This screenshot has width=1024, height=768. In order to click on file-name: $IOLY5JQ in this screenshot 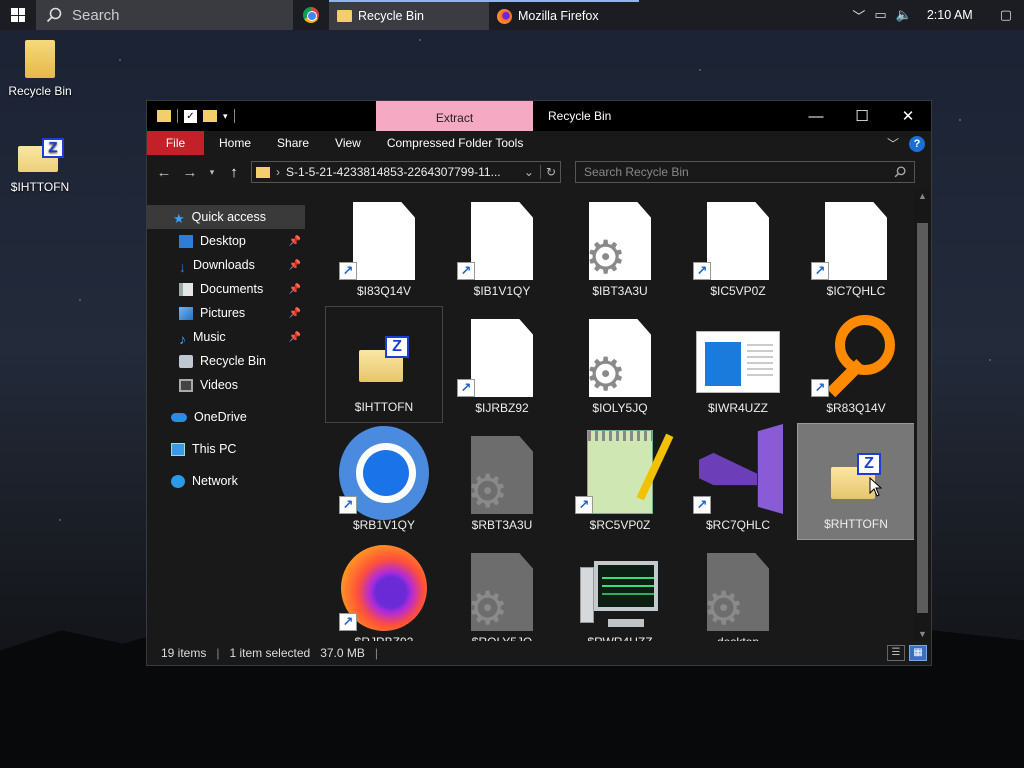, I will do `click(620, 408)`.